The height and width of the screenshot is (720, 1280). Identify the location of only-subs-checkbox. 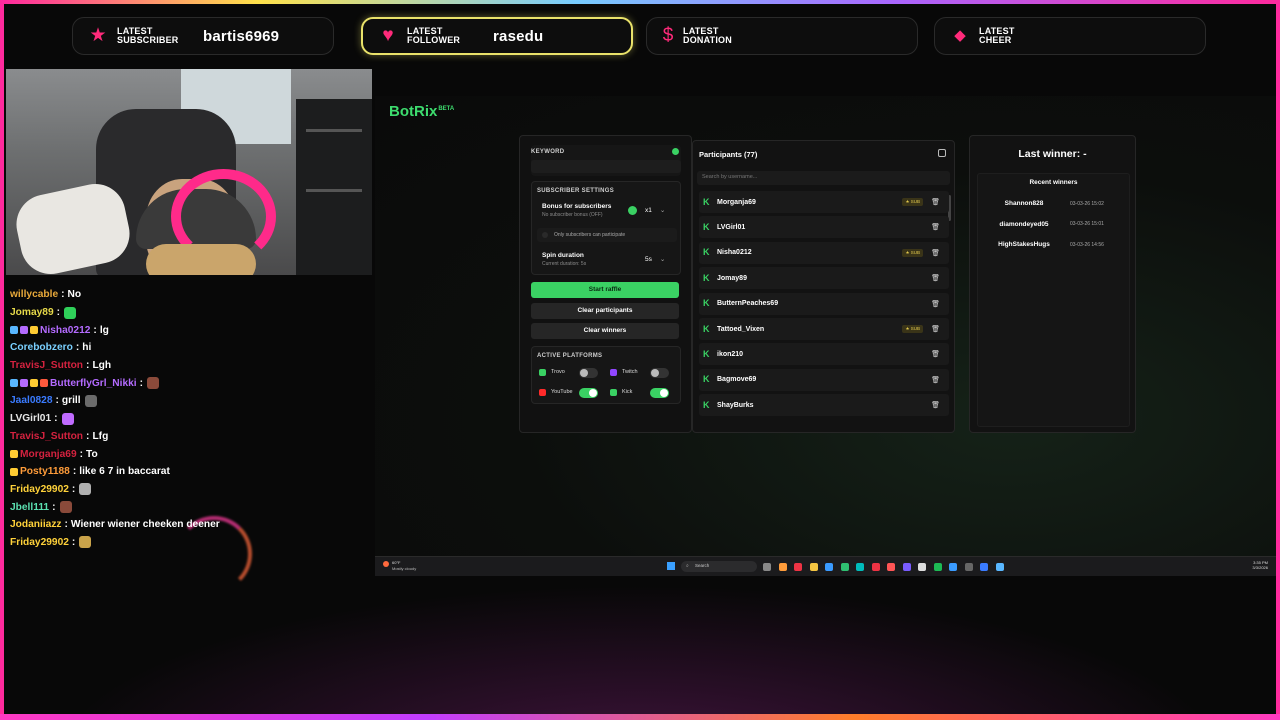
(545, 235).